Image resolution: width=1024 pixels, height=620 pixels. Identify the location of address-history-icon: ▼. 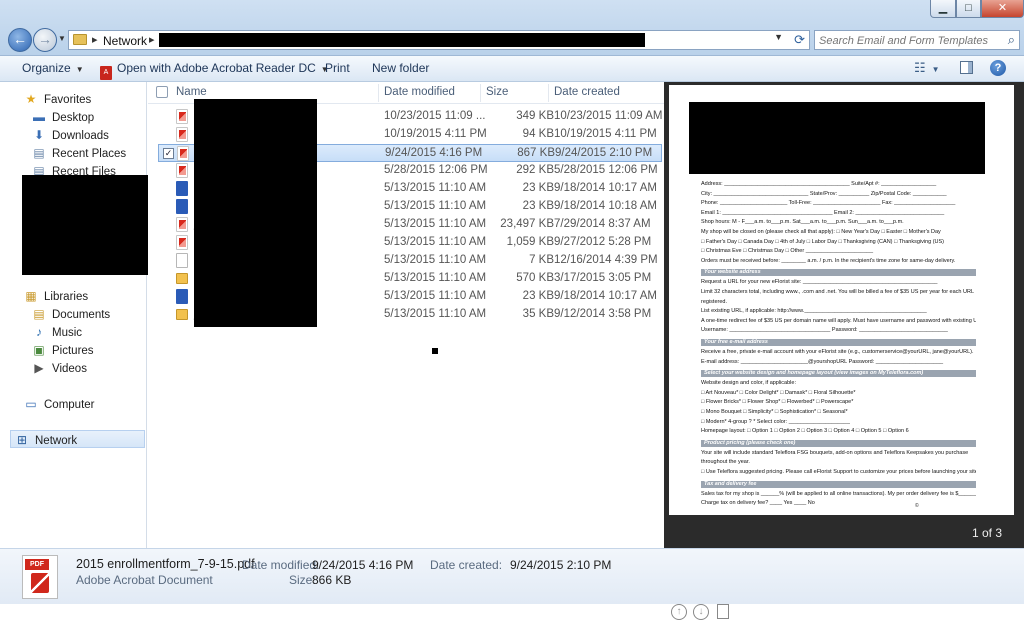
(778, 37).